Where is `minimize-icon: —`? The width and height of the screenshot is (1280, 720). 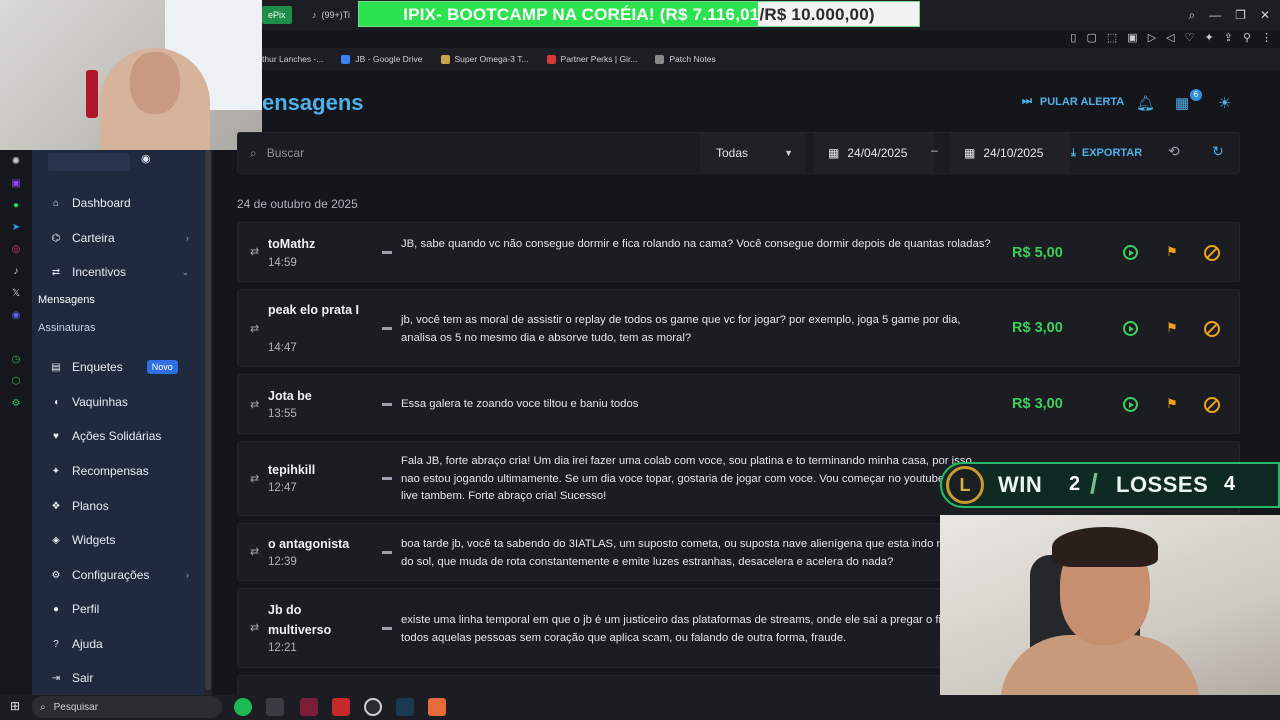 minimize-icon: — is located at coordinates (1215, 15).